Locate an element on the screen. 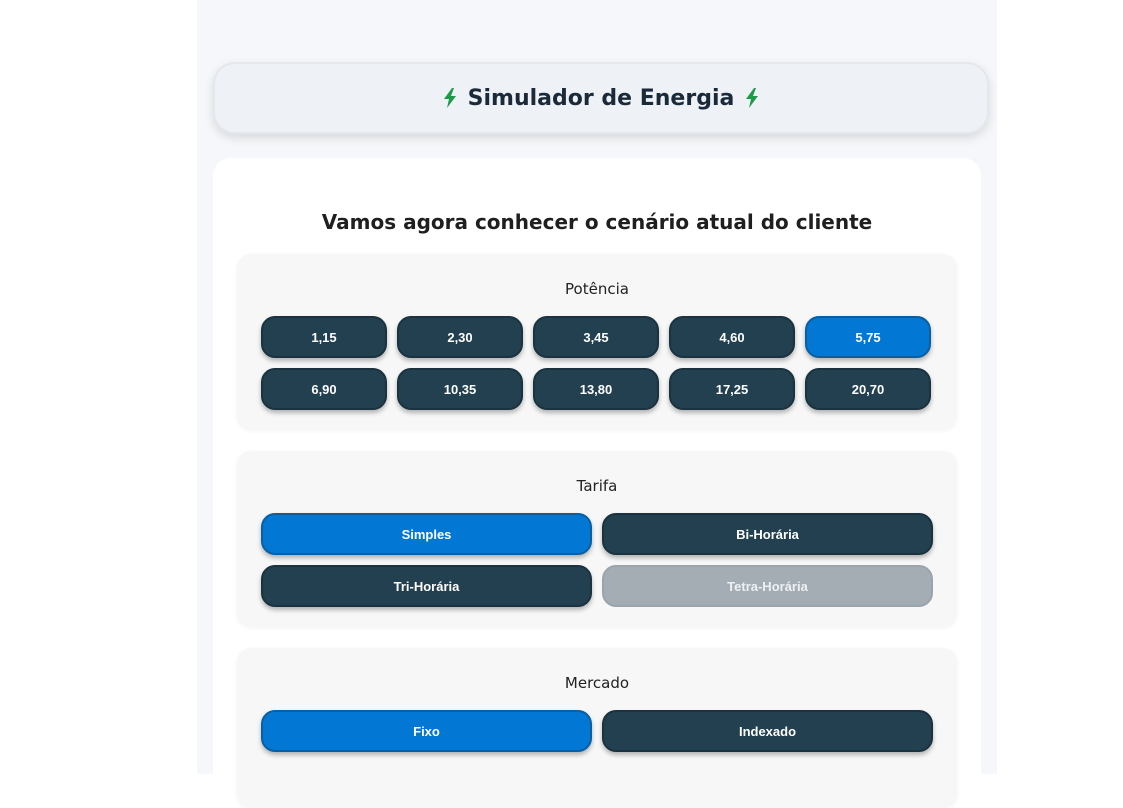 Image resolution: width=1123 pixels, height=808 pixels. potencia-option-6-90: 6,90 is located at coordinates (324, 389).